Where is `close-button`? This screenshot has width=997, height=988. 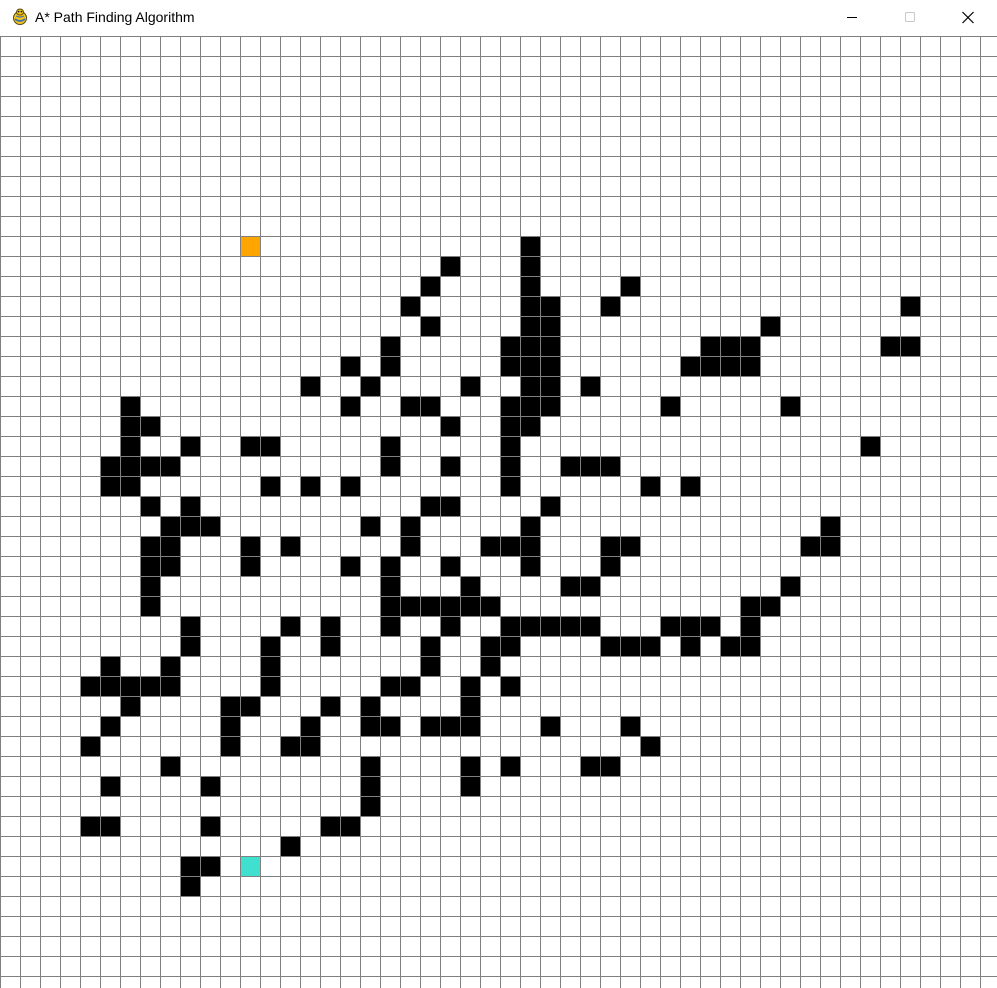 close-button is located at coordinates (968, 18).